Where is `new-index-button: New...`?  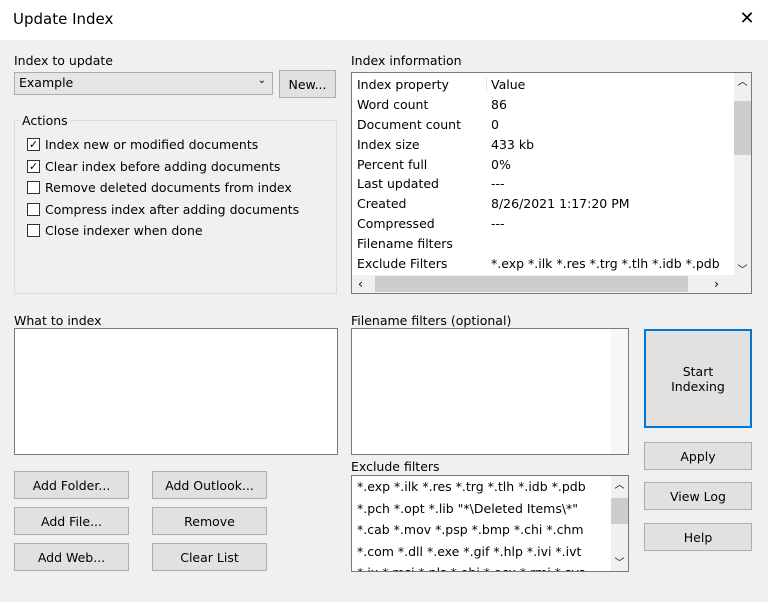
new-index-button: New... is located at coordinates (307, 84).